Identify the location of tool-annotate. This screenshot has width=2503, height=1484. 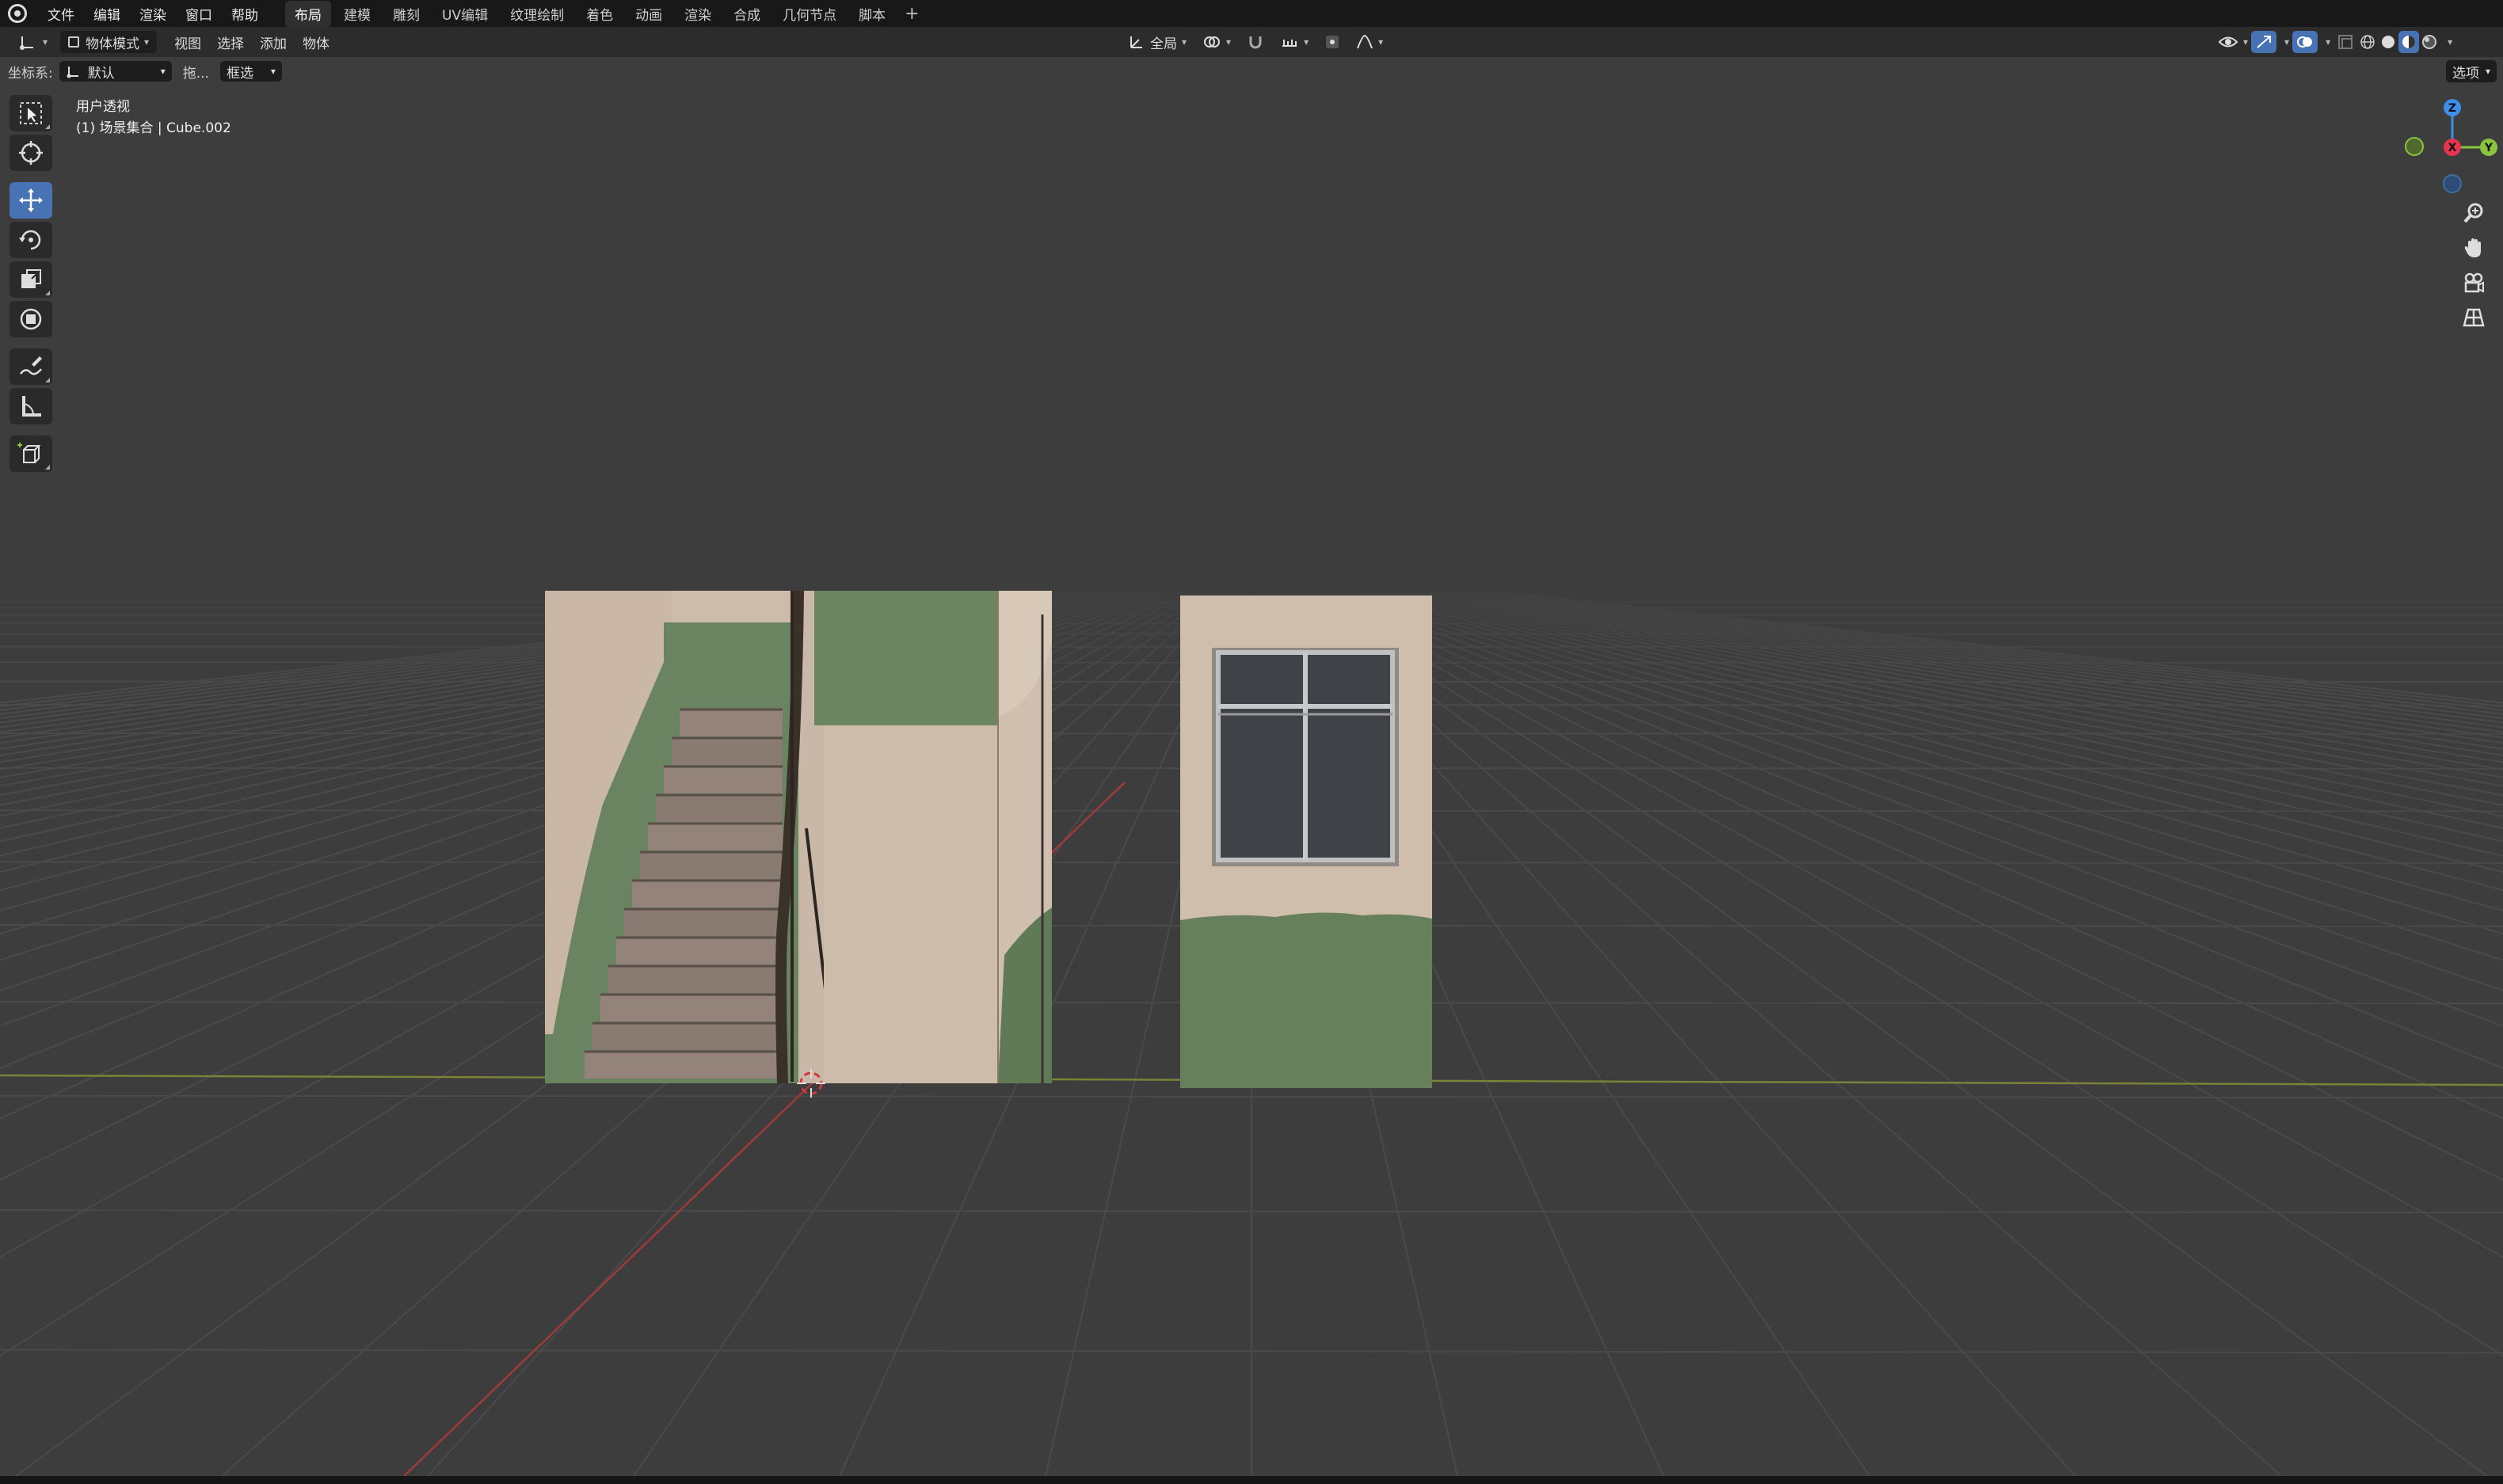
(31, 367).